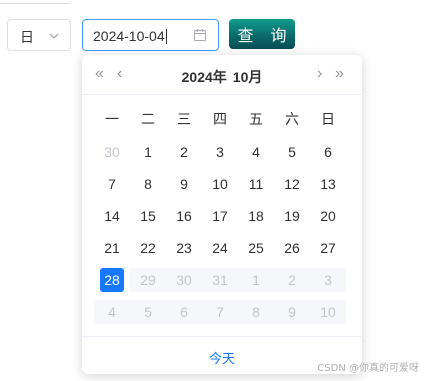 The height and width of the screenshot is (381, 425). I want to click on day-number: 4, so click(112, 312).